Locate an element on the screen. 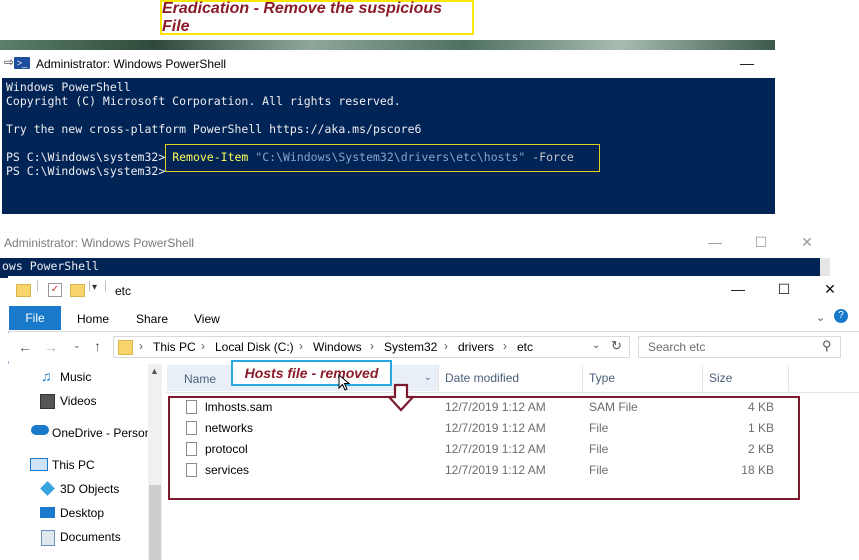 The height and width of the screenshot is (560, 859). powershell-icon: >_ is located at coordinates (22, 63).